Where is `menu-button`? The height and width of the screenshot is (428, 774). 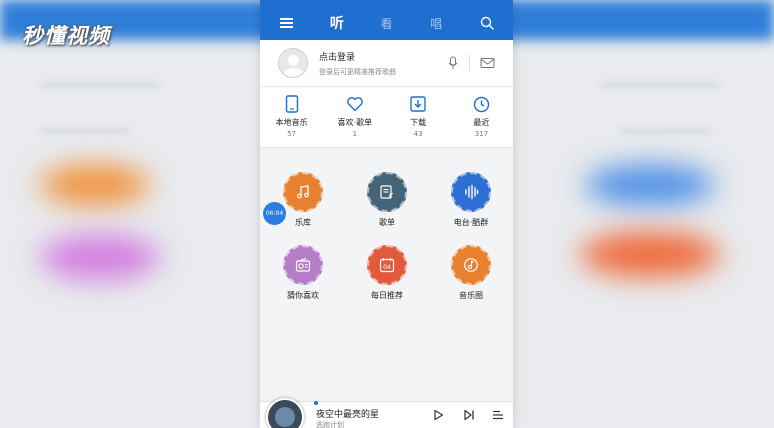
menu-button is located at coordinates (286, 23).